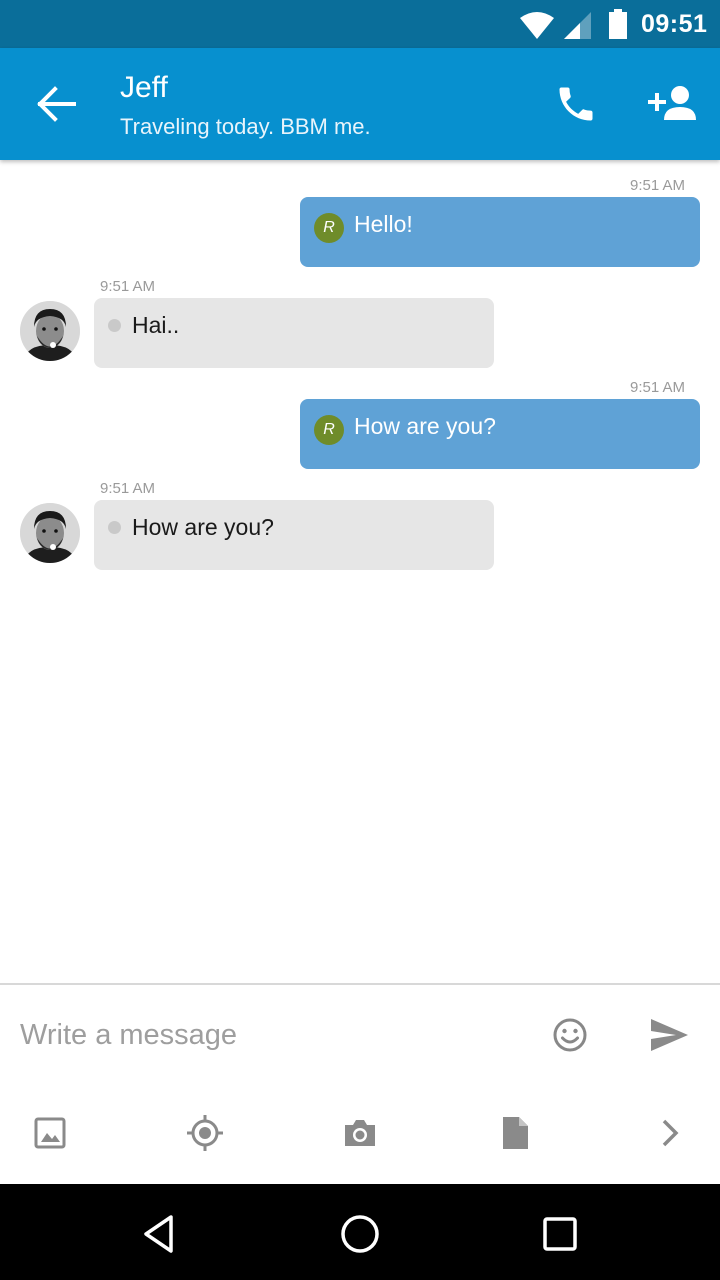  What do you see at coordinates (672, 104) in the screenshot?
I see `add-contact-icon` at bounding box center [672, 104].